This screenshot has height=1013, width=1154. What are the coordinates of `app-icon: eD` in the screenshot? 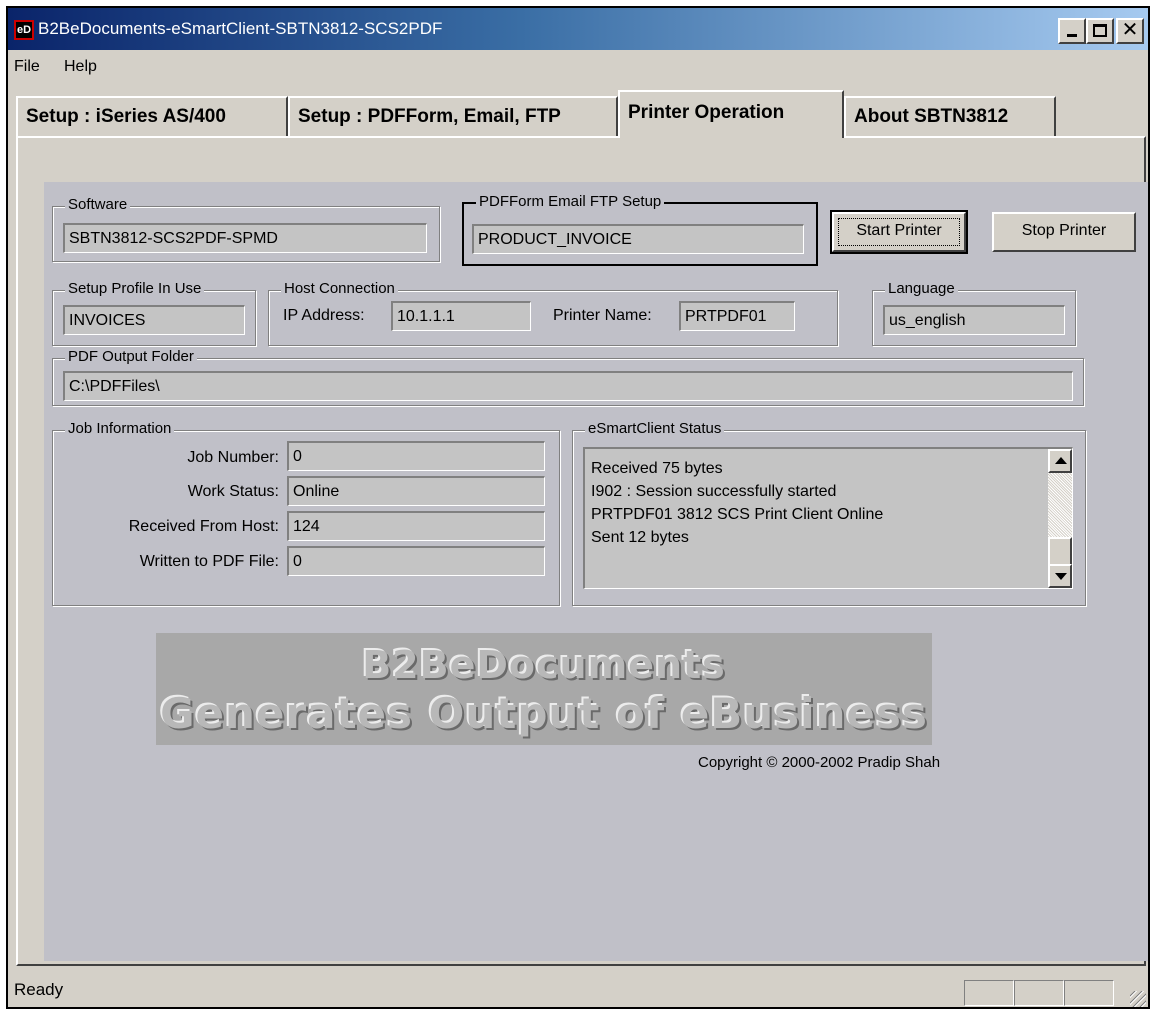 It's located at (24, 30).